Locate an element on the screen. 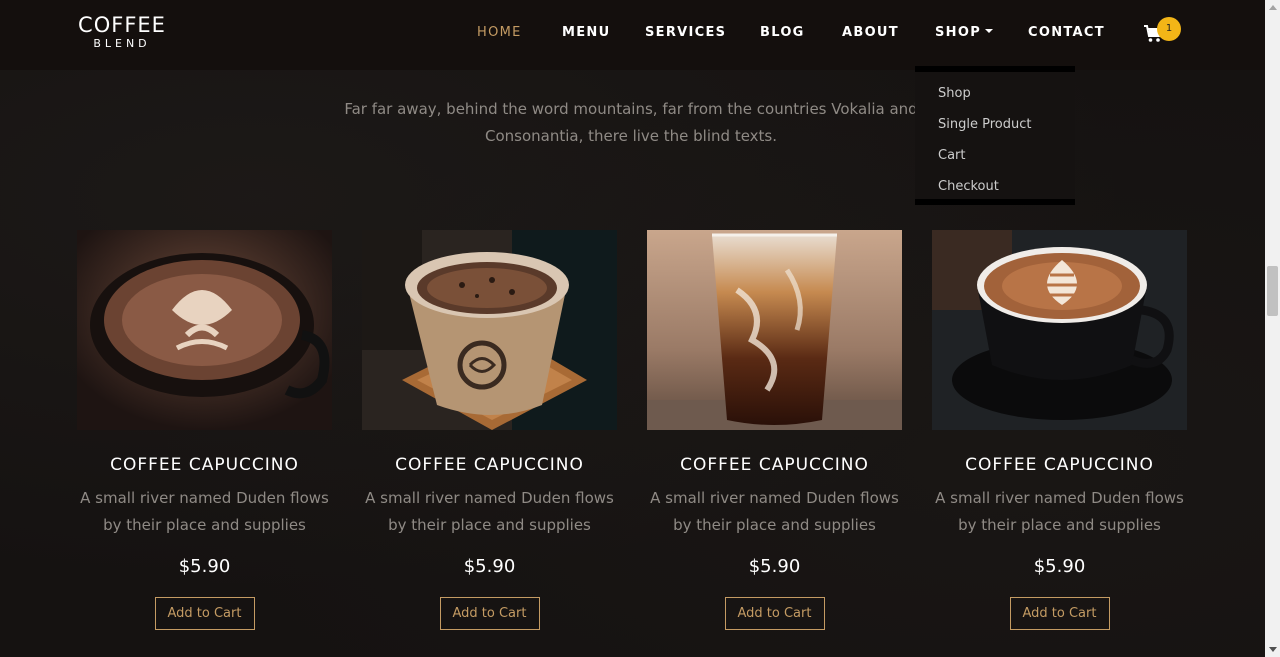 The width and height of the screenshot is (1280, 657). cart-button: 1 is located at coordinates (1163, 31).